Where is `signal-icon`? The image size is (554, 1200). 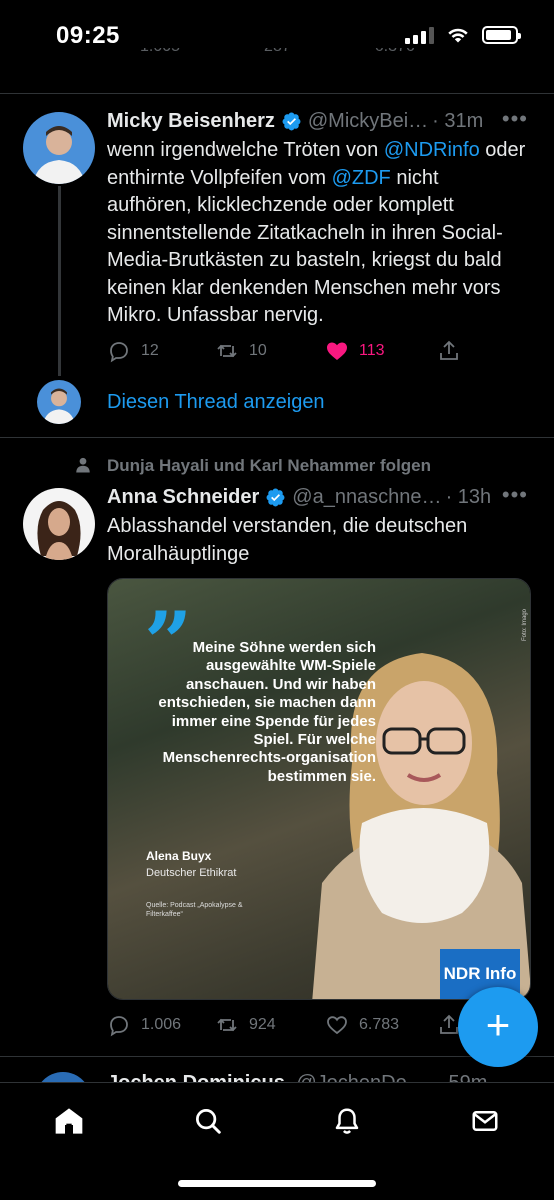
signal-icon is located at coordinates (419, 35).